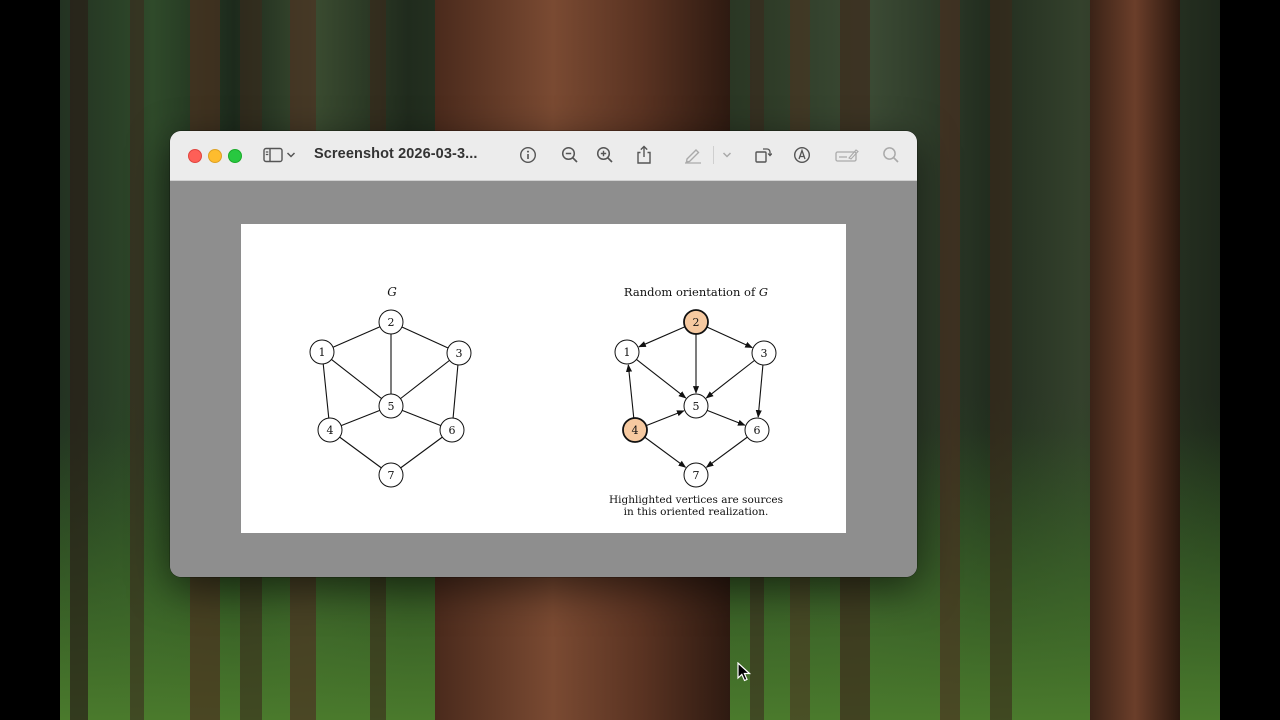  What do you see at coordinates (528, 155) in the screenshot?
I see `info-icon` at bounding box center [528, 155].